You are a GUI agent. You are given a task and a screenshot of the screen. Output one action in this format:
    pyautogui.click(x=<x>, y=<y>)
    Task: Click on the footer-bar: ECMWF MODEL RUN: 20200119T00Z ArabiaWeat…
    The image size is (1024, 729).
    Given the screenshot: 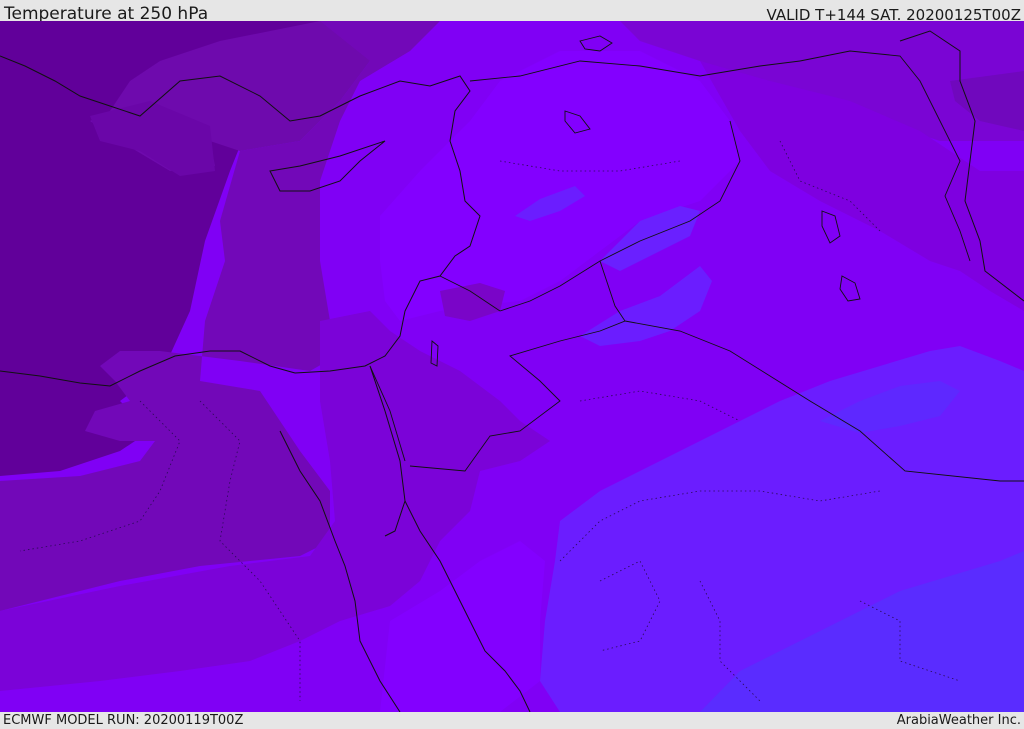 What is the action you would take?
    pyautogui.click(x=512, y=720)
    